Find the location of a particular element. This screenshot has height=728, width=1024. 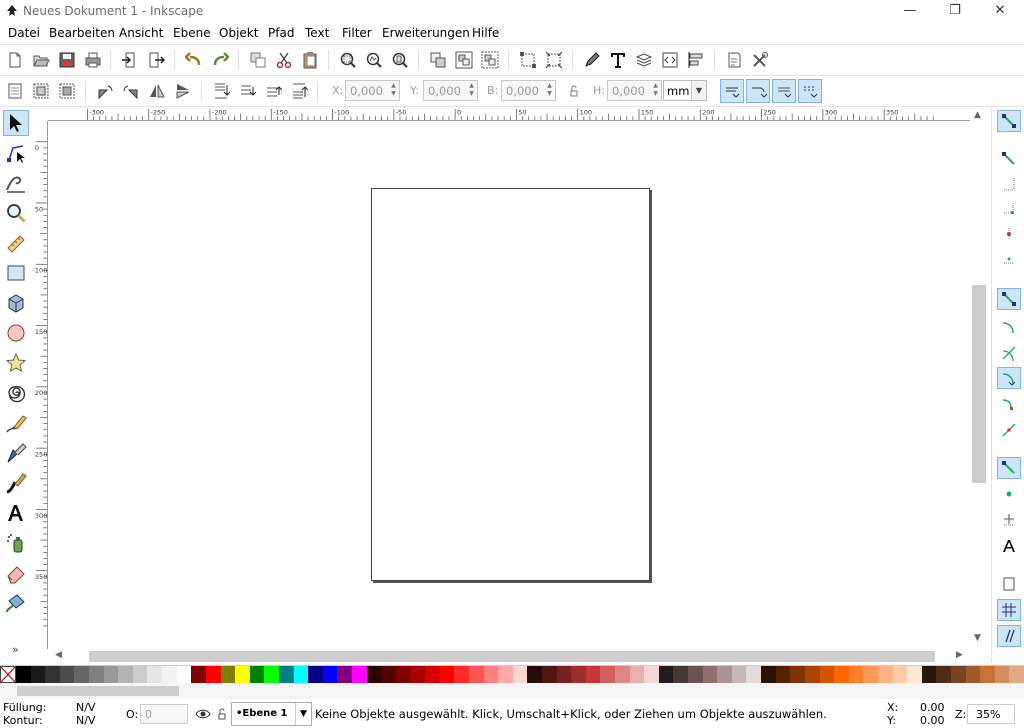

group-icon is located at coordinates (464, 60).